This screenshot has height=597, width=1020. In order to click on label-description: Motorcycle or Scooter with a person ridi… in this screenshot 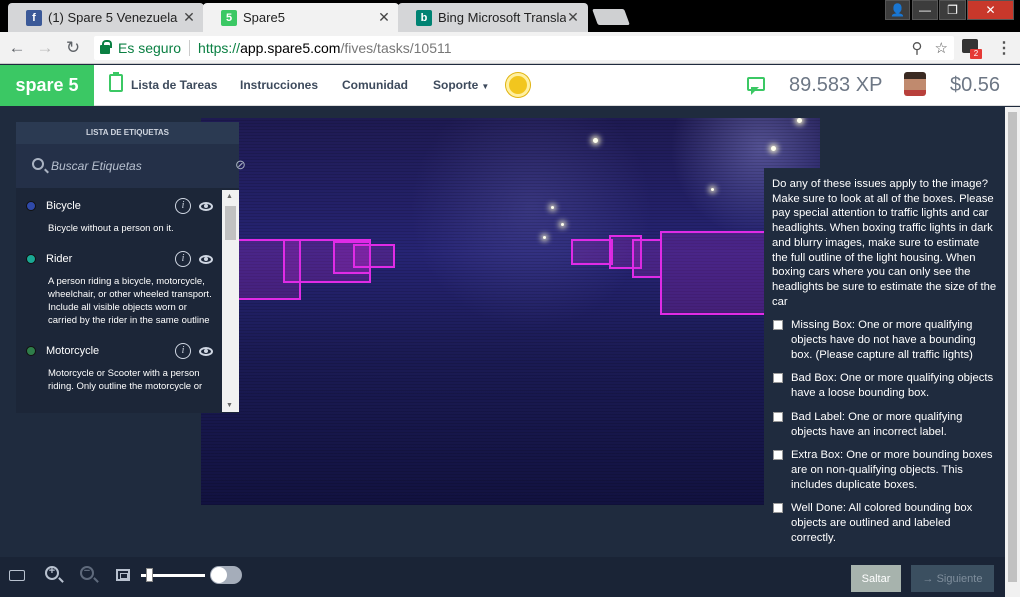, I will do `click(125, 380)`.